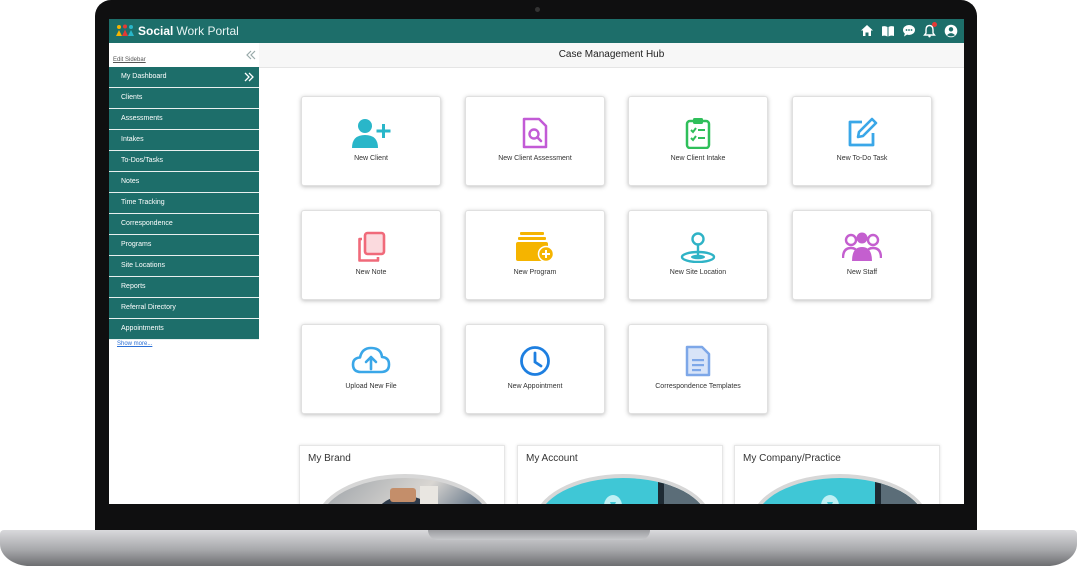  I want to click on sidebar-item-label: Reports, so click(133, 286).